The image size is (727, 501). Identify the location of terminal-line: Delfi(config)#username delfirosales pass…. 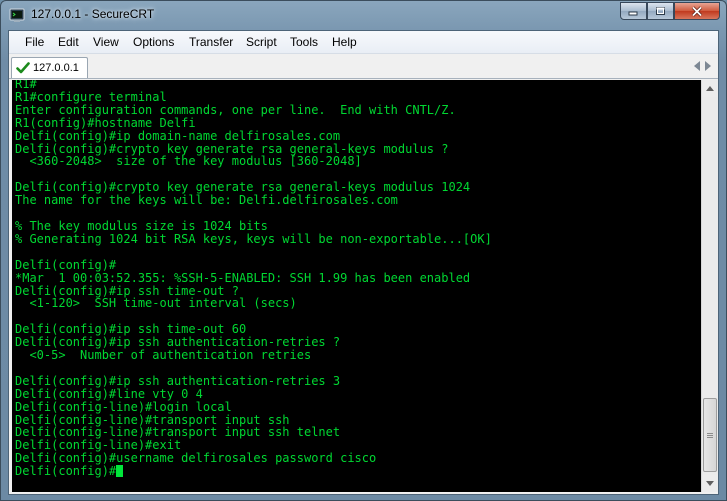
(196, 458).